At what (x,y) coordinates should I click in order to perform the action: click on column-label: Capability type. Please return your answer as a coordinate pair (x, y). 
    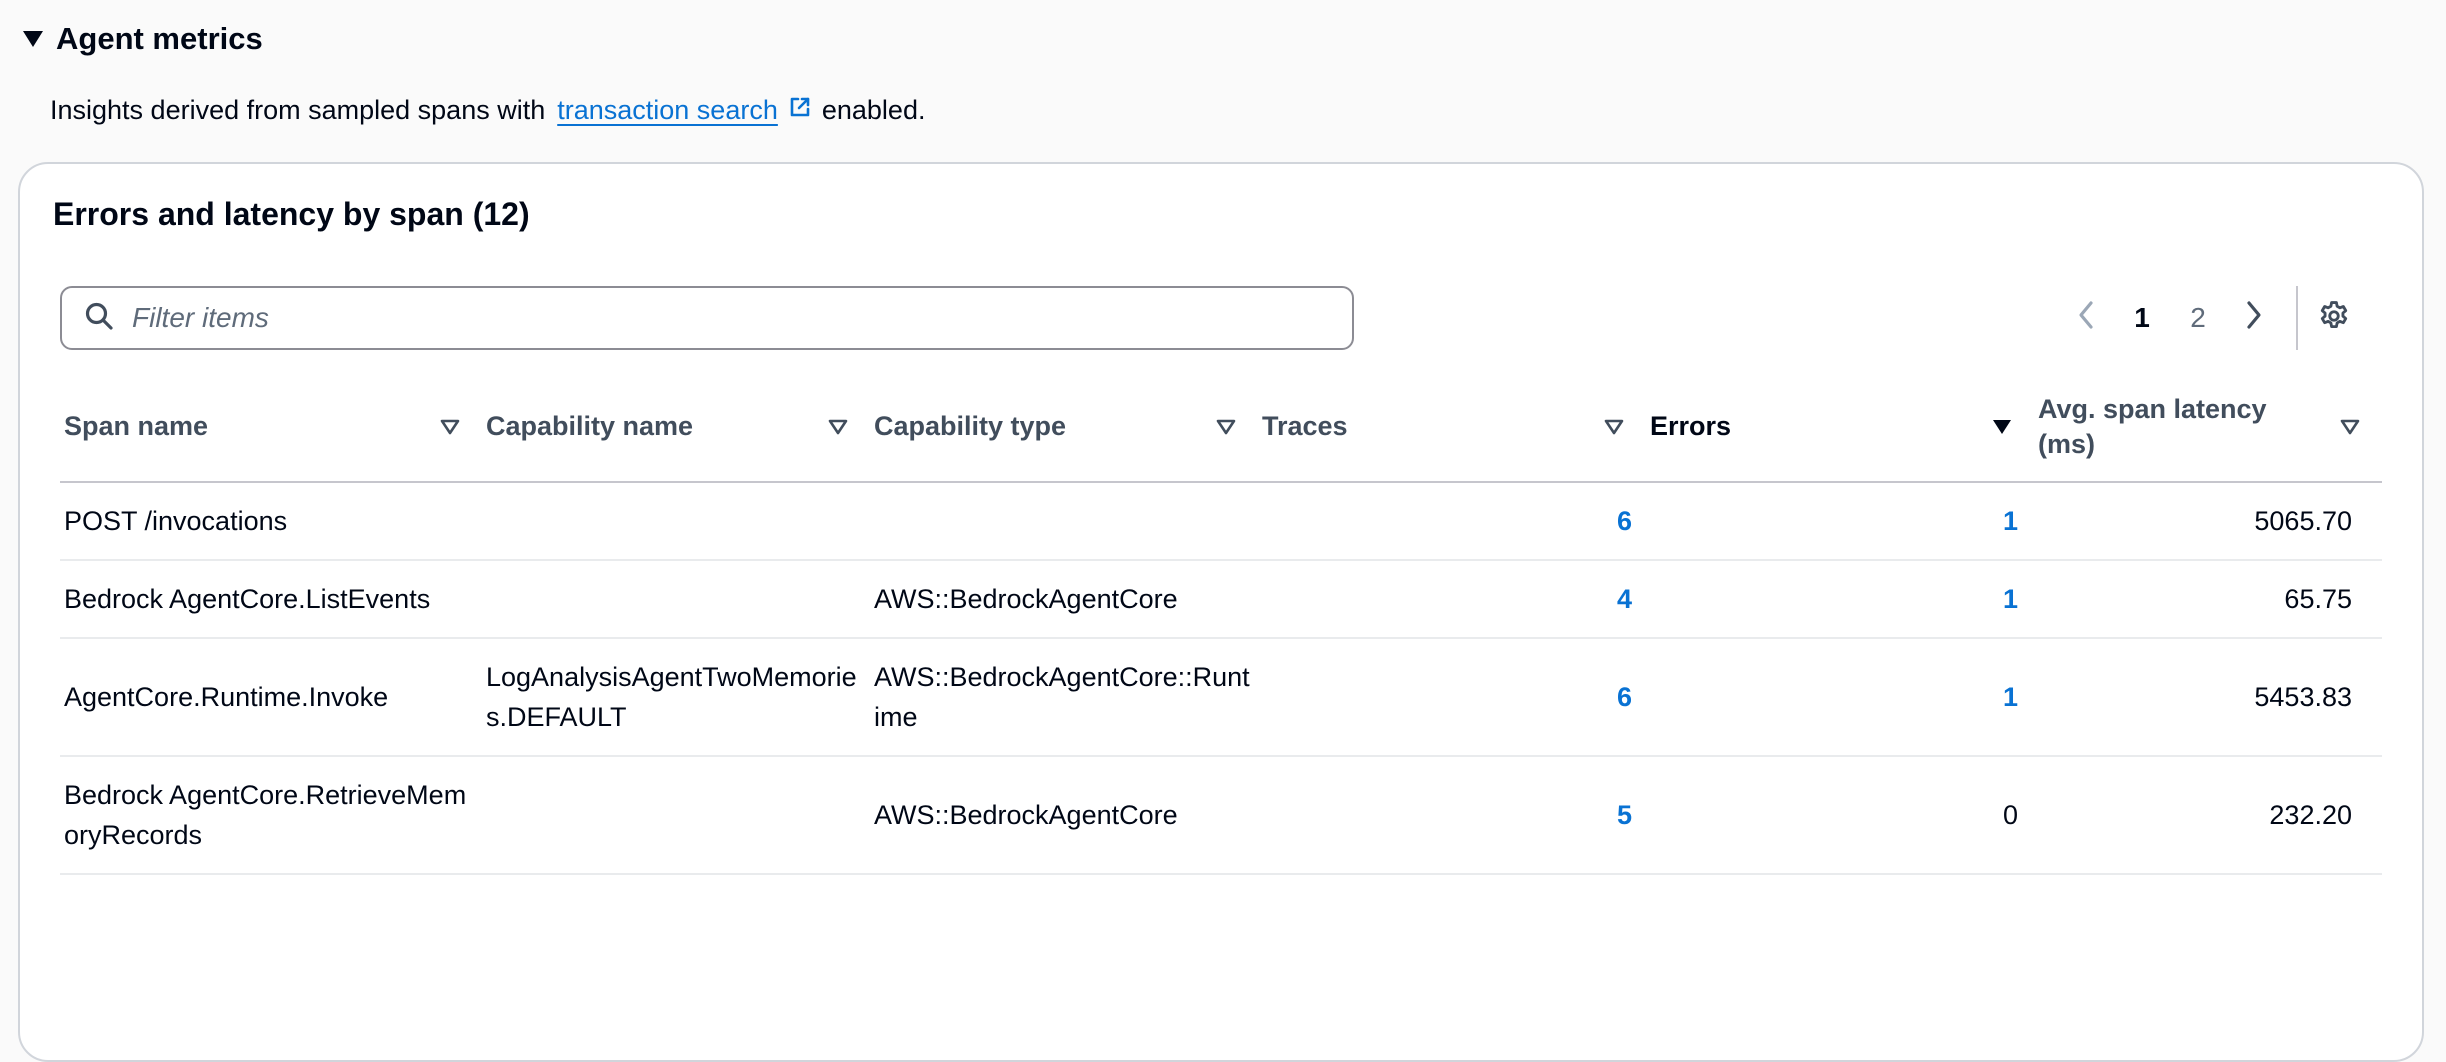
    Looking at the image, I should click on (970, 426).